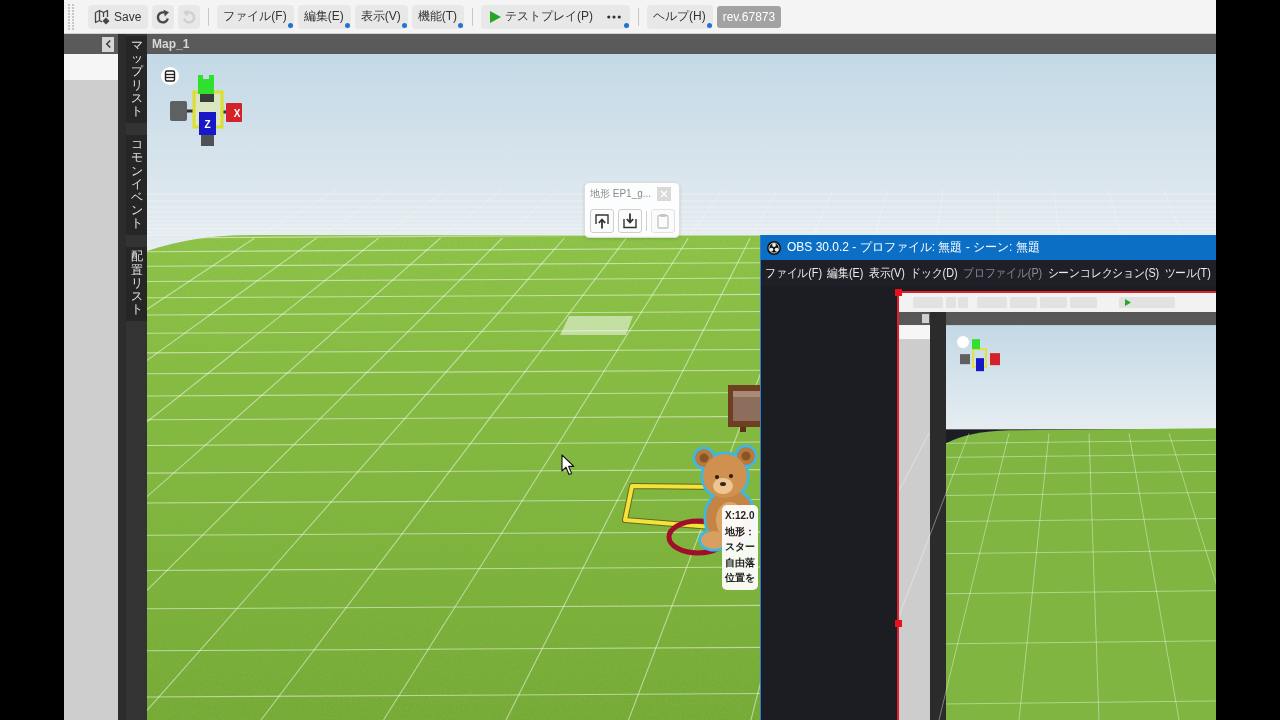 The width and height of the screenshot is (1280, 720). I want to click on redo-icon, so click(189, 16).